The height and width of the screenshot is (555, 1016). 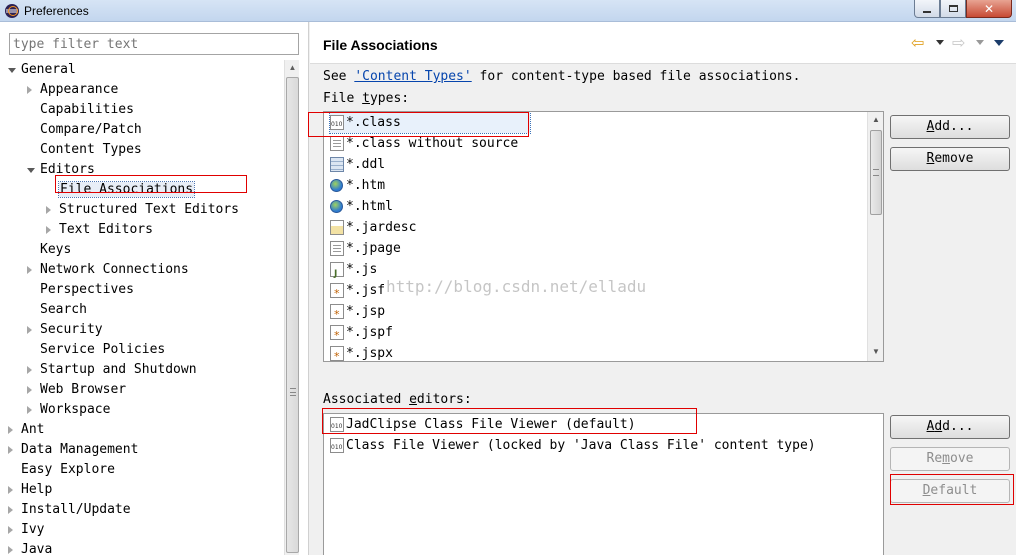 I want to click on tree-item: Content Types, so click(x=91, y=150).